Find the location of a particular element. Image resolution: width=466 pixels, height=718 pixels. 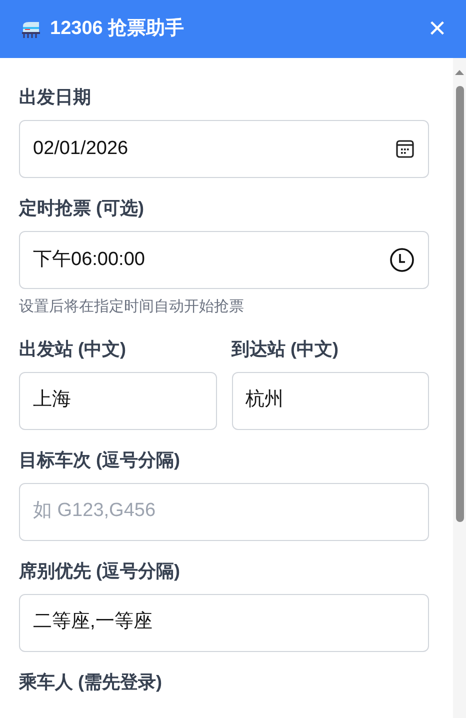

hint-text: 设置后将在指定时间自动开始抢票 is located at coordinates (131, 307).